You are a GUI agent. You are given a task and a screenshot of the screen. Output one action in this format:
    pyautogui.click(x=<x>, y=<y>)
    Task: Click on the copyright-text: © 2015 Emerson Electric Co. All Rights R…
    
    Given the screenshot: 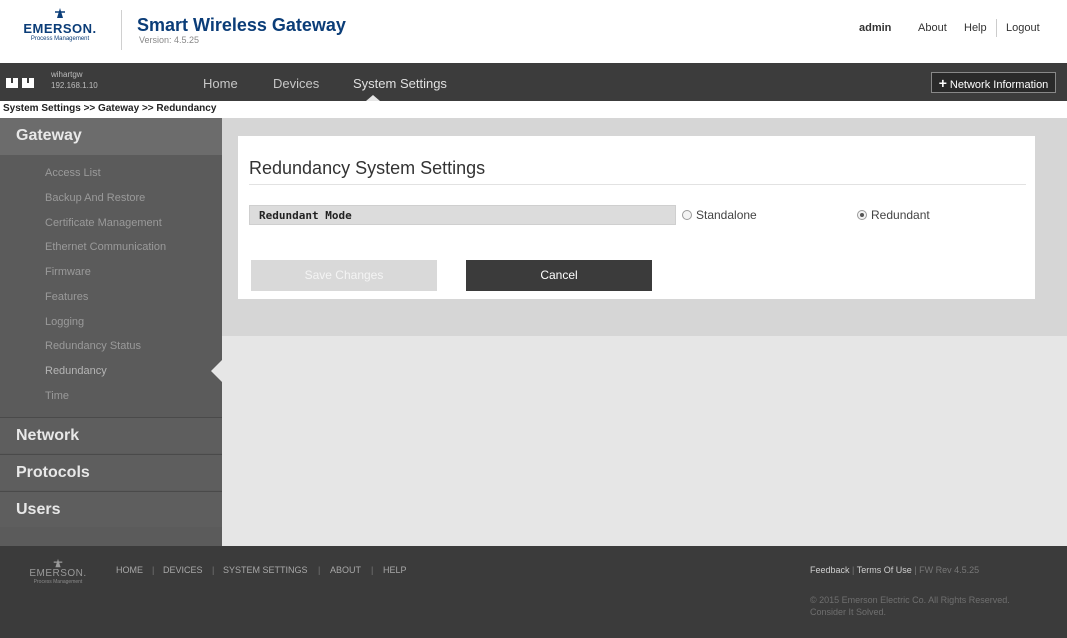 What is the action you would take?
    pyautogui.click(x=910, y=600)
    